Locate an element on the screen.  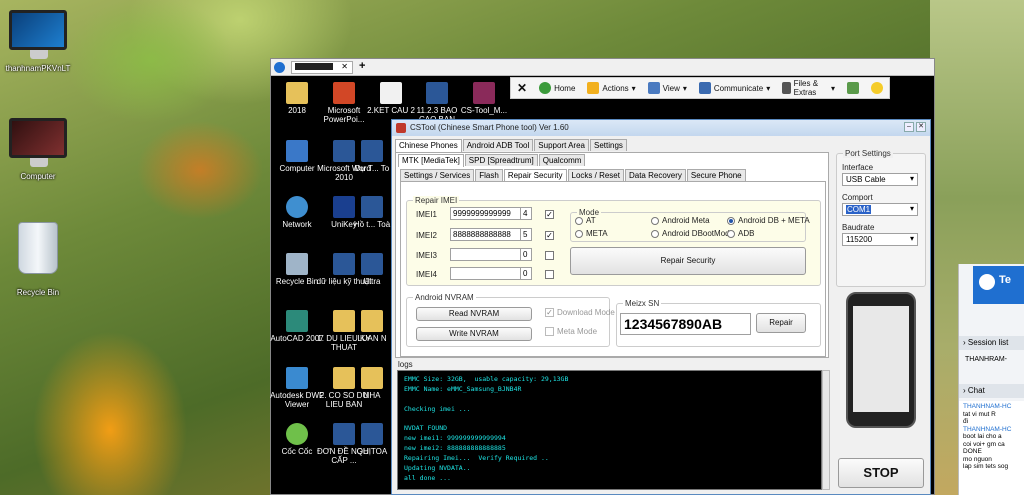
files-icon is located at coordinates (786, 88).